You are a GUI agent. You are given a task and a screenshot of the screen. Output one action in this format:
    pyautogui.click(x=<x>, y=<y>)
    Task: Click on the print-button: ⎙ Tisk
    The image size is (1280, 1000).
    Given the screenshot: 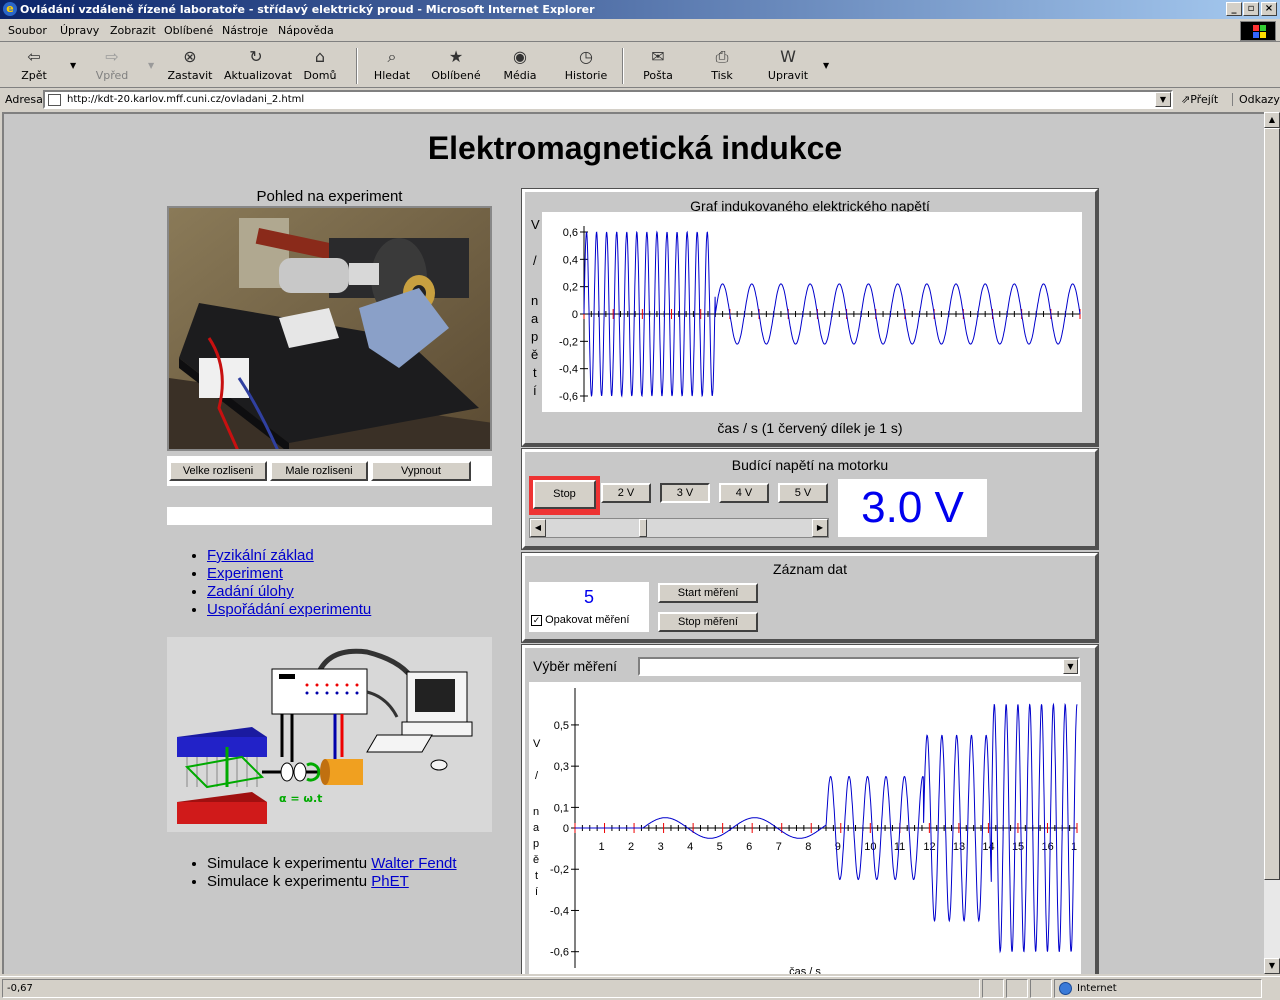 What is the action you would take?
    pyautogui.click(x=722, y=64)
    